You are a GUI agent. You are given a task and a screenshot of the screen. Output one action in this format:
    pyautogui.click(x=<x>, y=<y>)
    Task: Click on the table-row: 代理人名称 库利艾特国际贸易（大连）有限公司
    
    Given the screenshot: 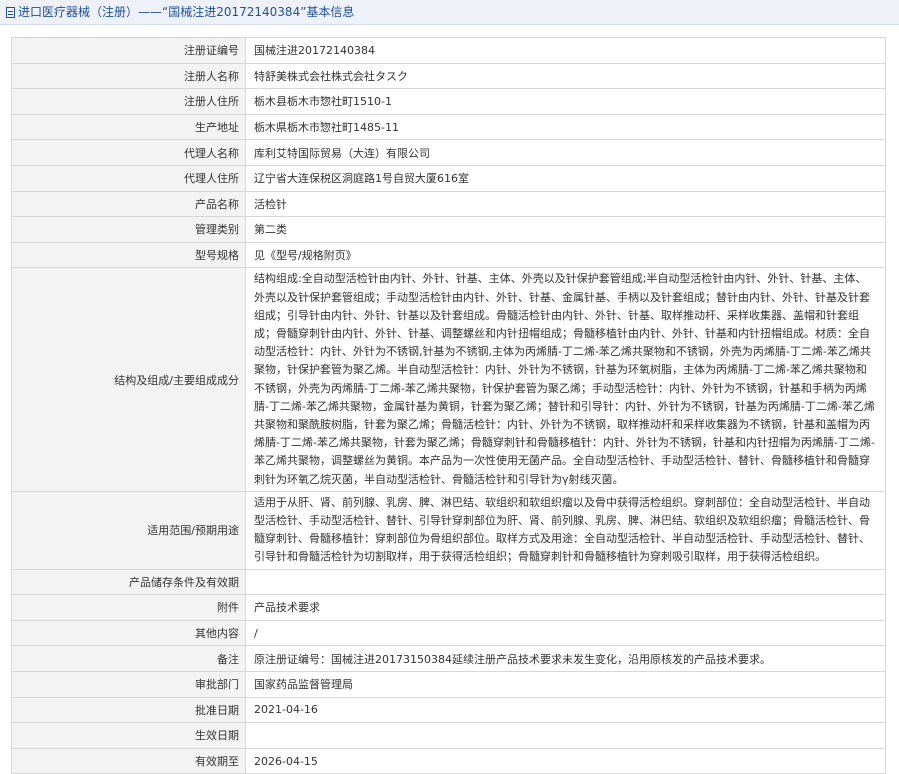 What is the action you would take?
    pyautogui.click(x=448, y=152)
    